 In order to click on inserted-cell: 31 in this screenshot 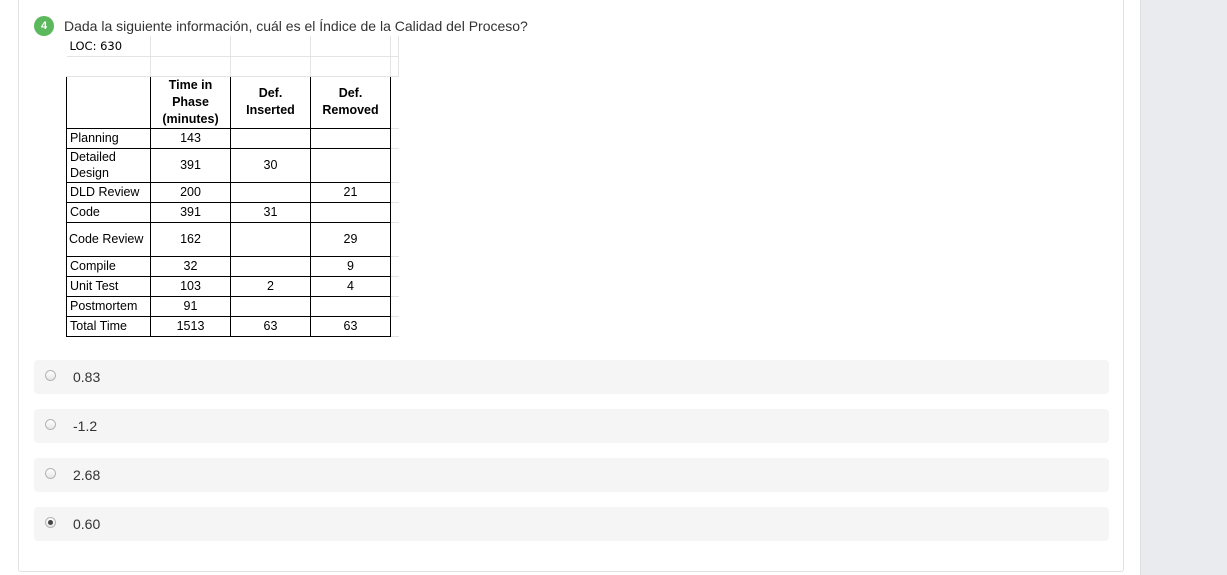, I will do `click(270, 212)`.